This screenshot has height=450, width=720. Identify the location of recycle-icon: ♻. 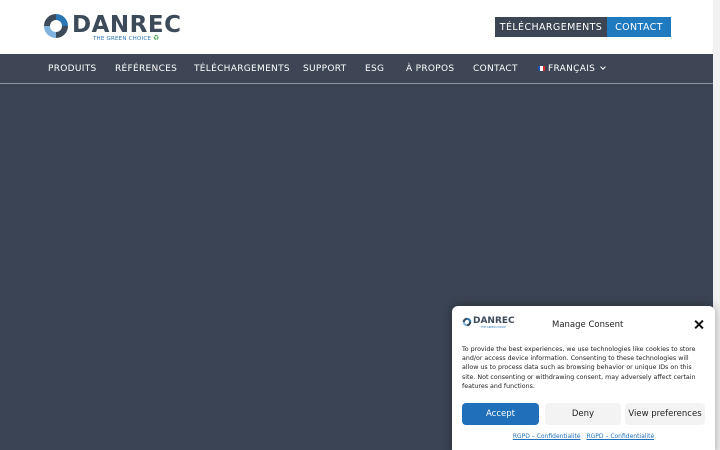
(156, 38).